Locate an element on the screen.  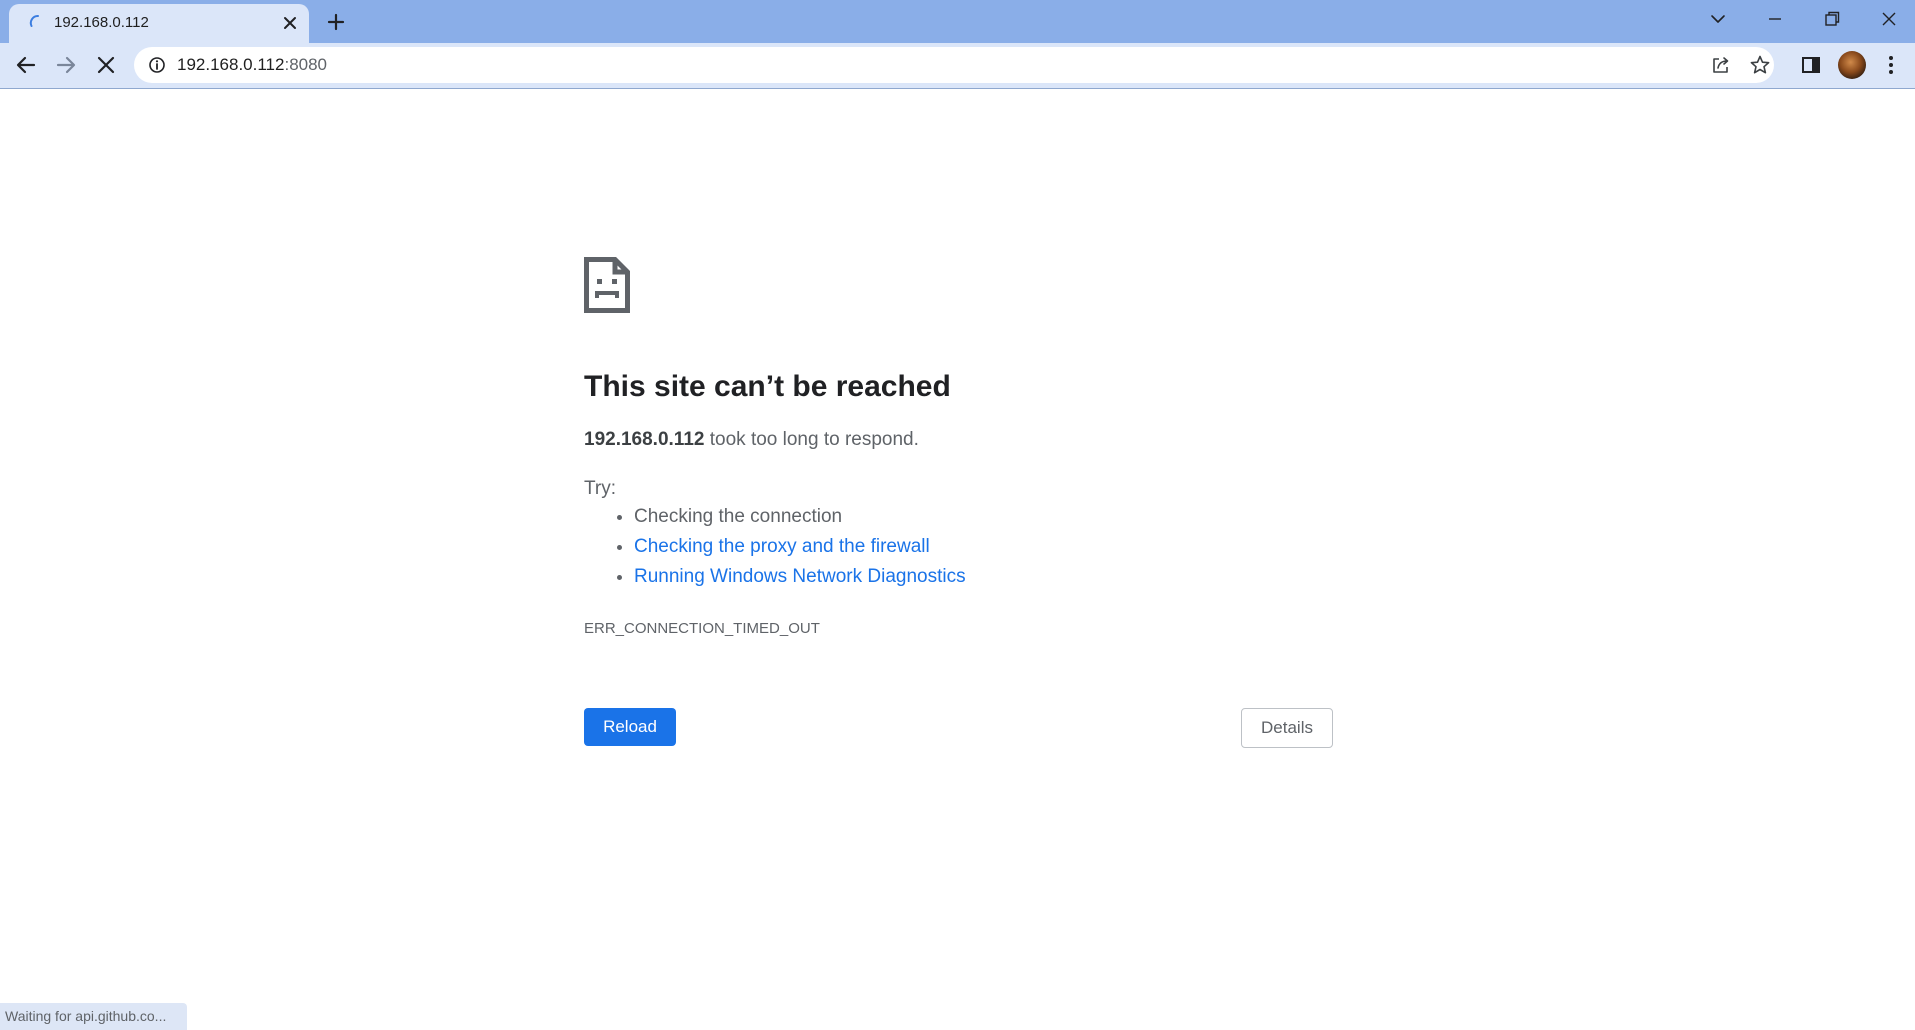
toolbar: 192.168.0.112:8080 is located at coordinates (957, 66).